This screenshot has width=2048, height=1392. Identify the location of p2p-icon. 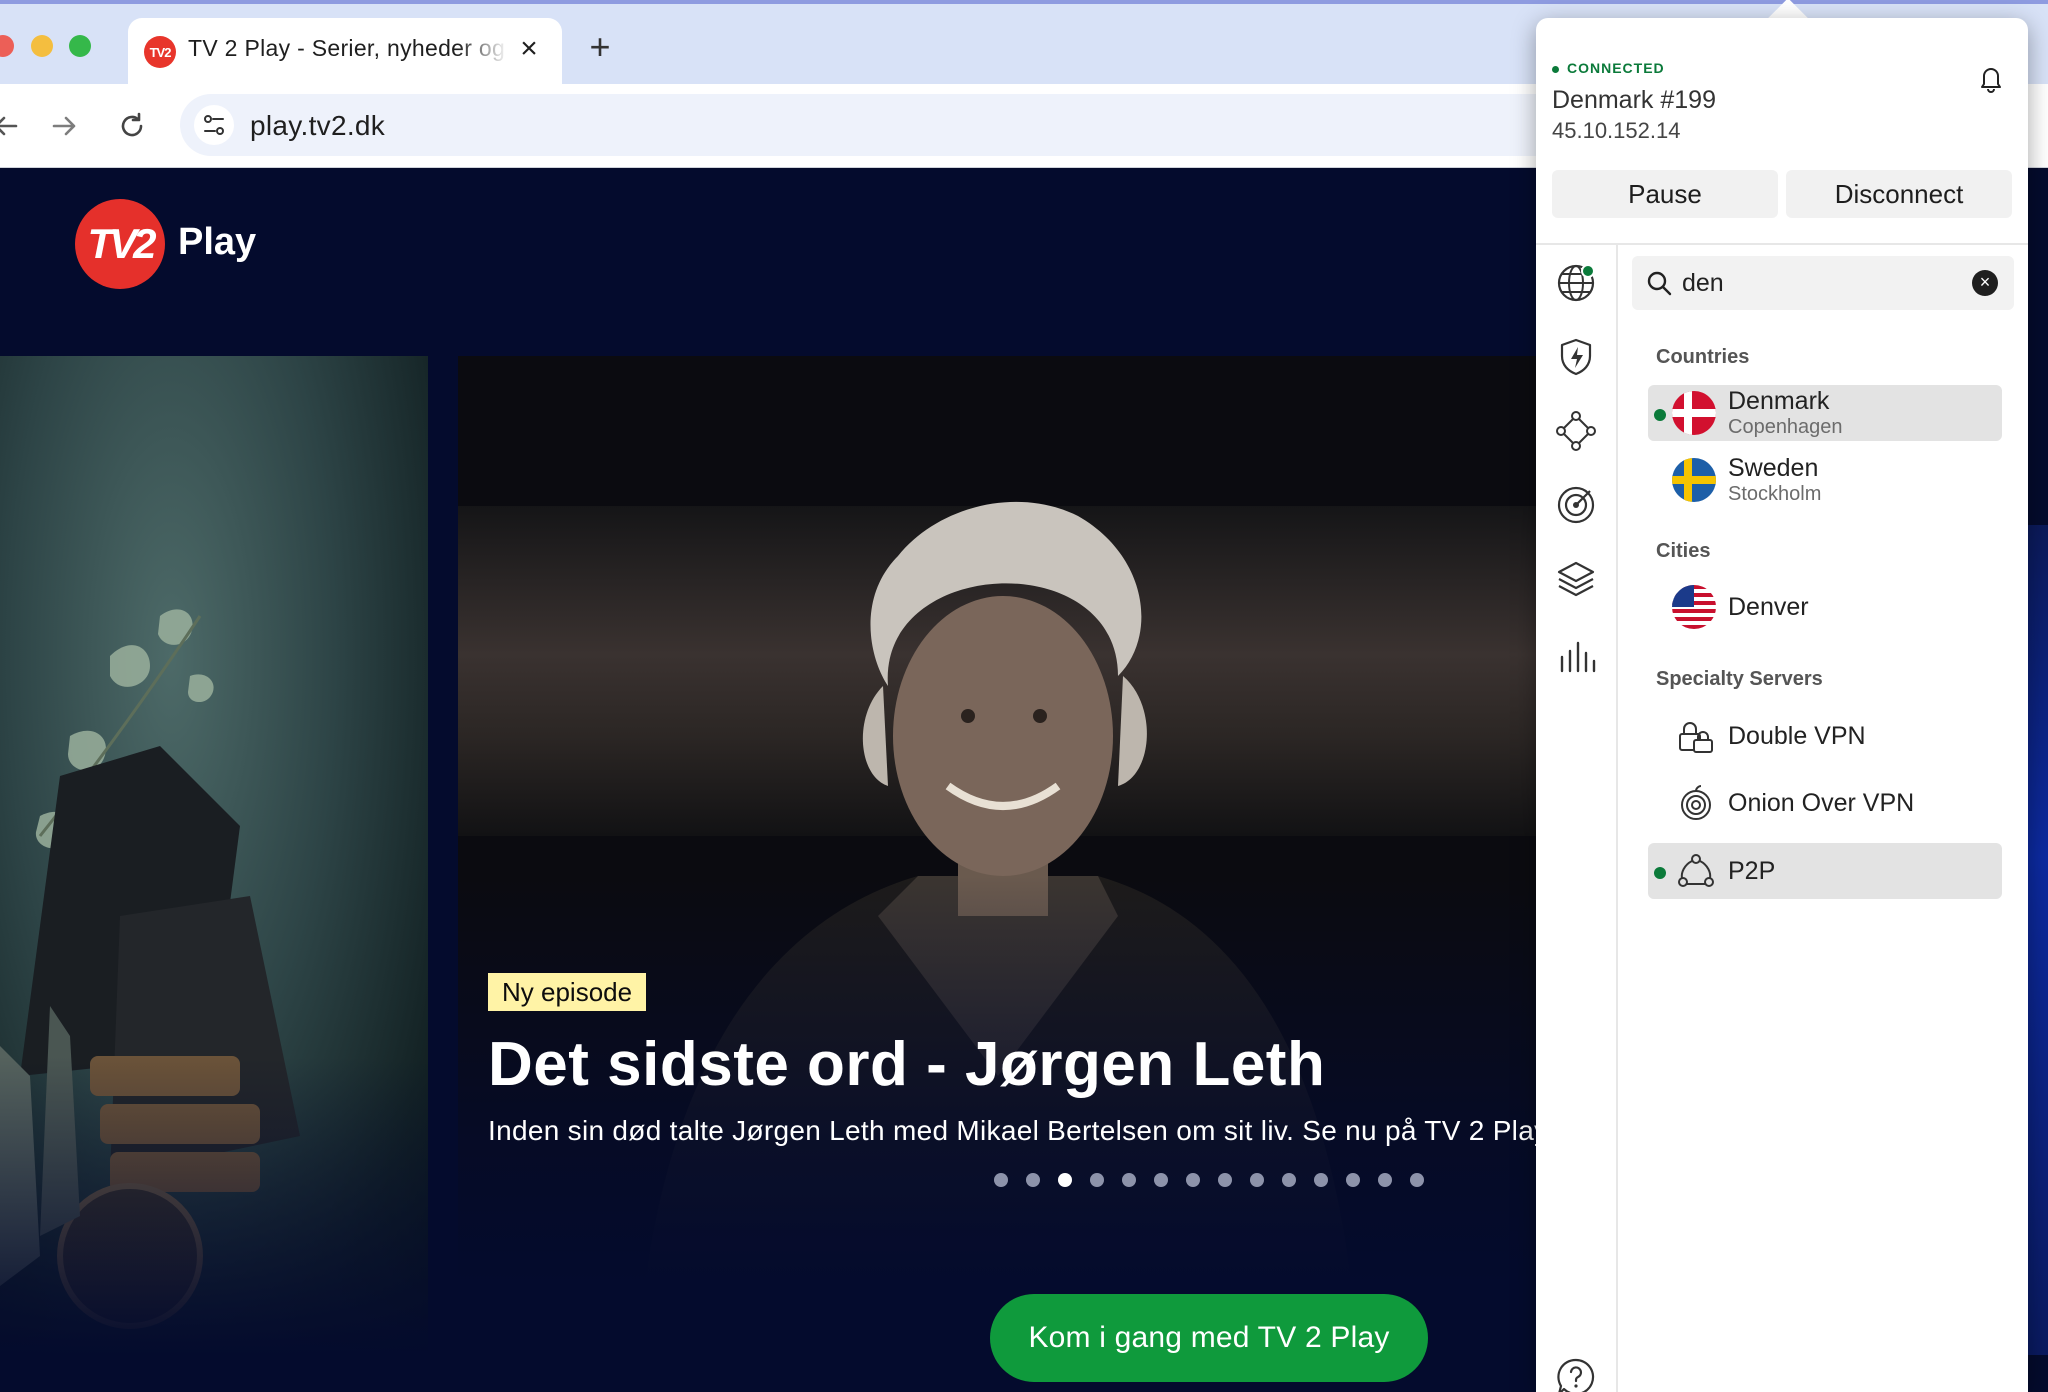
(1696, 870).